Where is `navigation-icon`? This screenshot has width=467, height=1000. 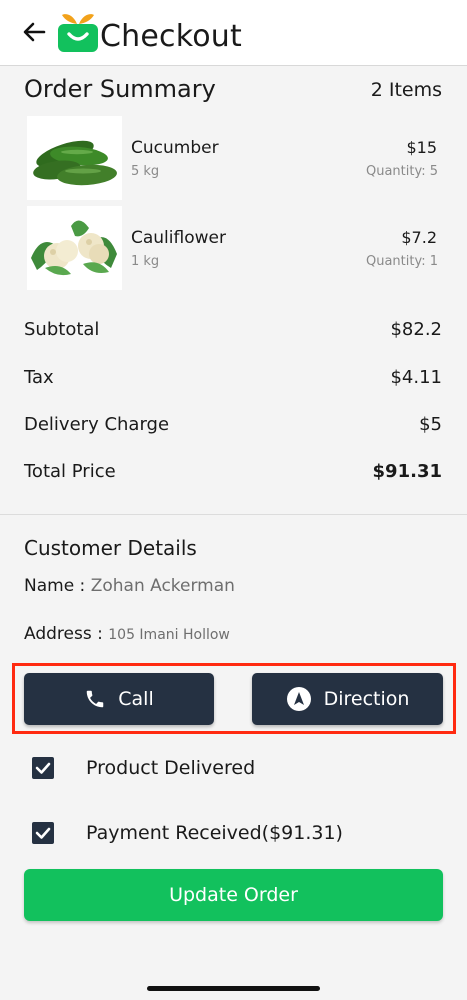 navigation-icon is located at coordinates (298, 699).